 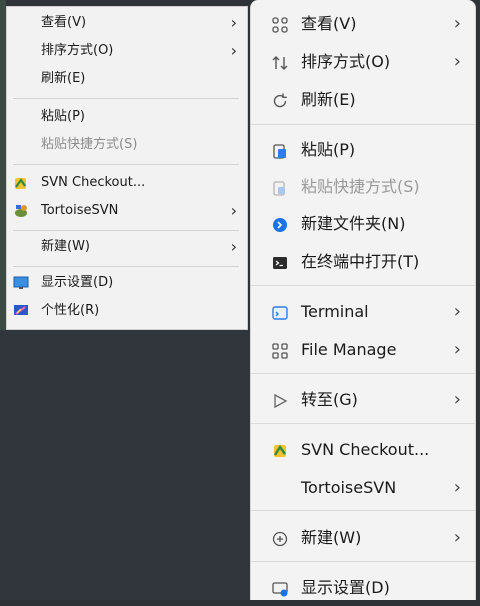 What do you see at coordinates (280, 263) in the screenshot?
I see `terminal-icon` at bounding box center [280, 263].